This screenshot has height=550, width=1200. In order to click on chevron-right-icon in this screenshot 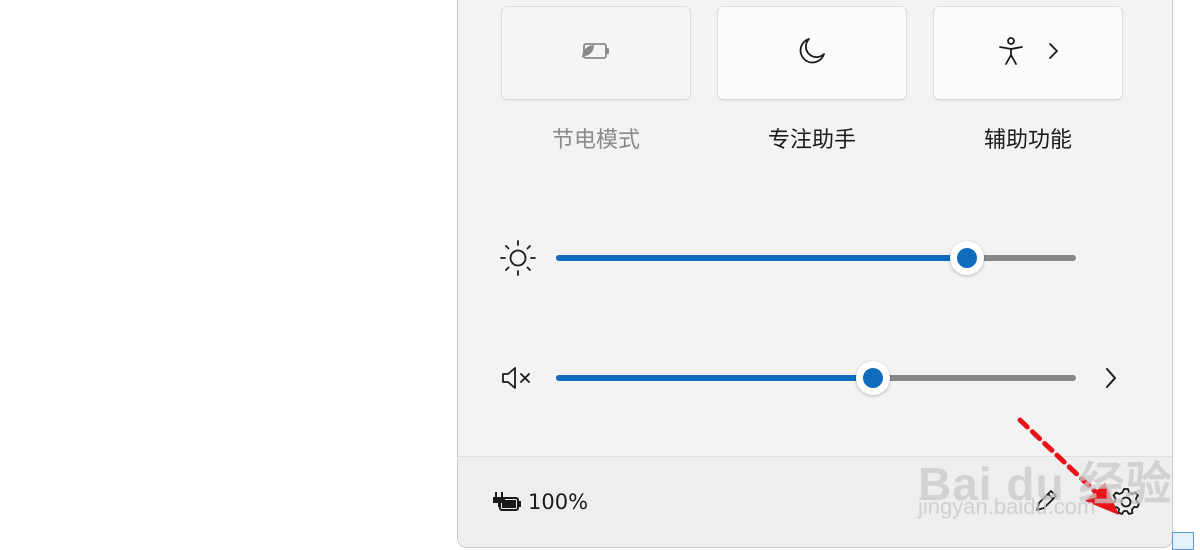, I will do `click(1053, 53)`.